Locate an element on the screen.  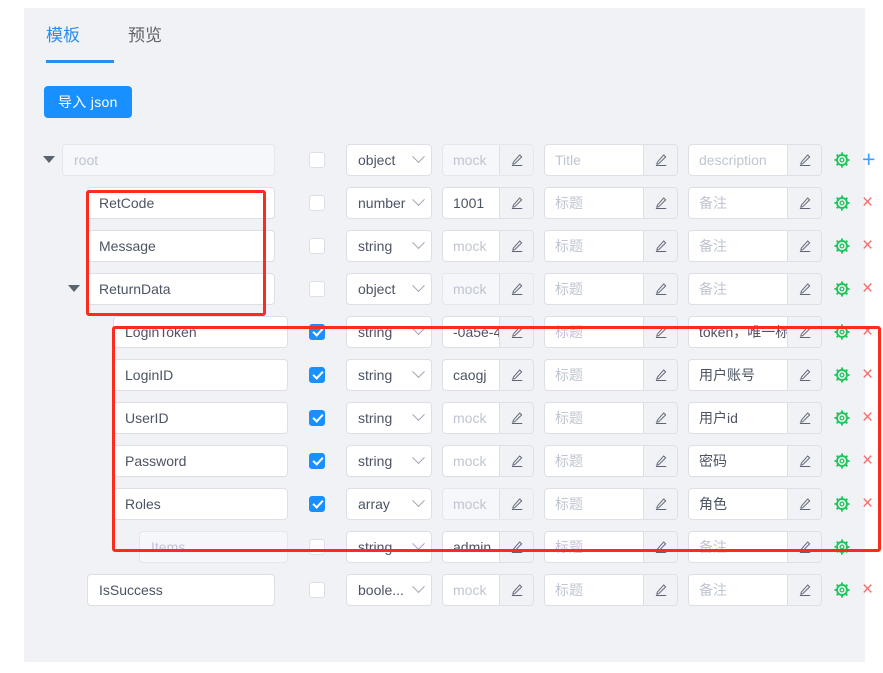
mock-value-input: -0a5e-4 is located at coordinates (471, 332).